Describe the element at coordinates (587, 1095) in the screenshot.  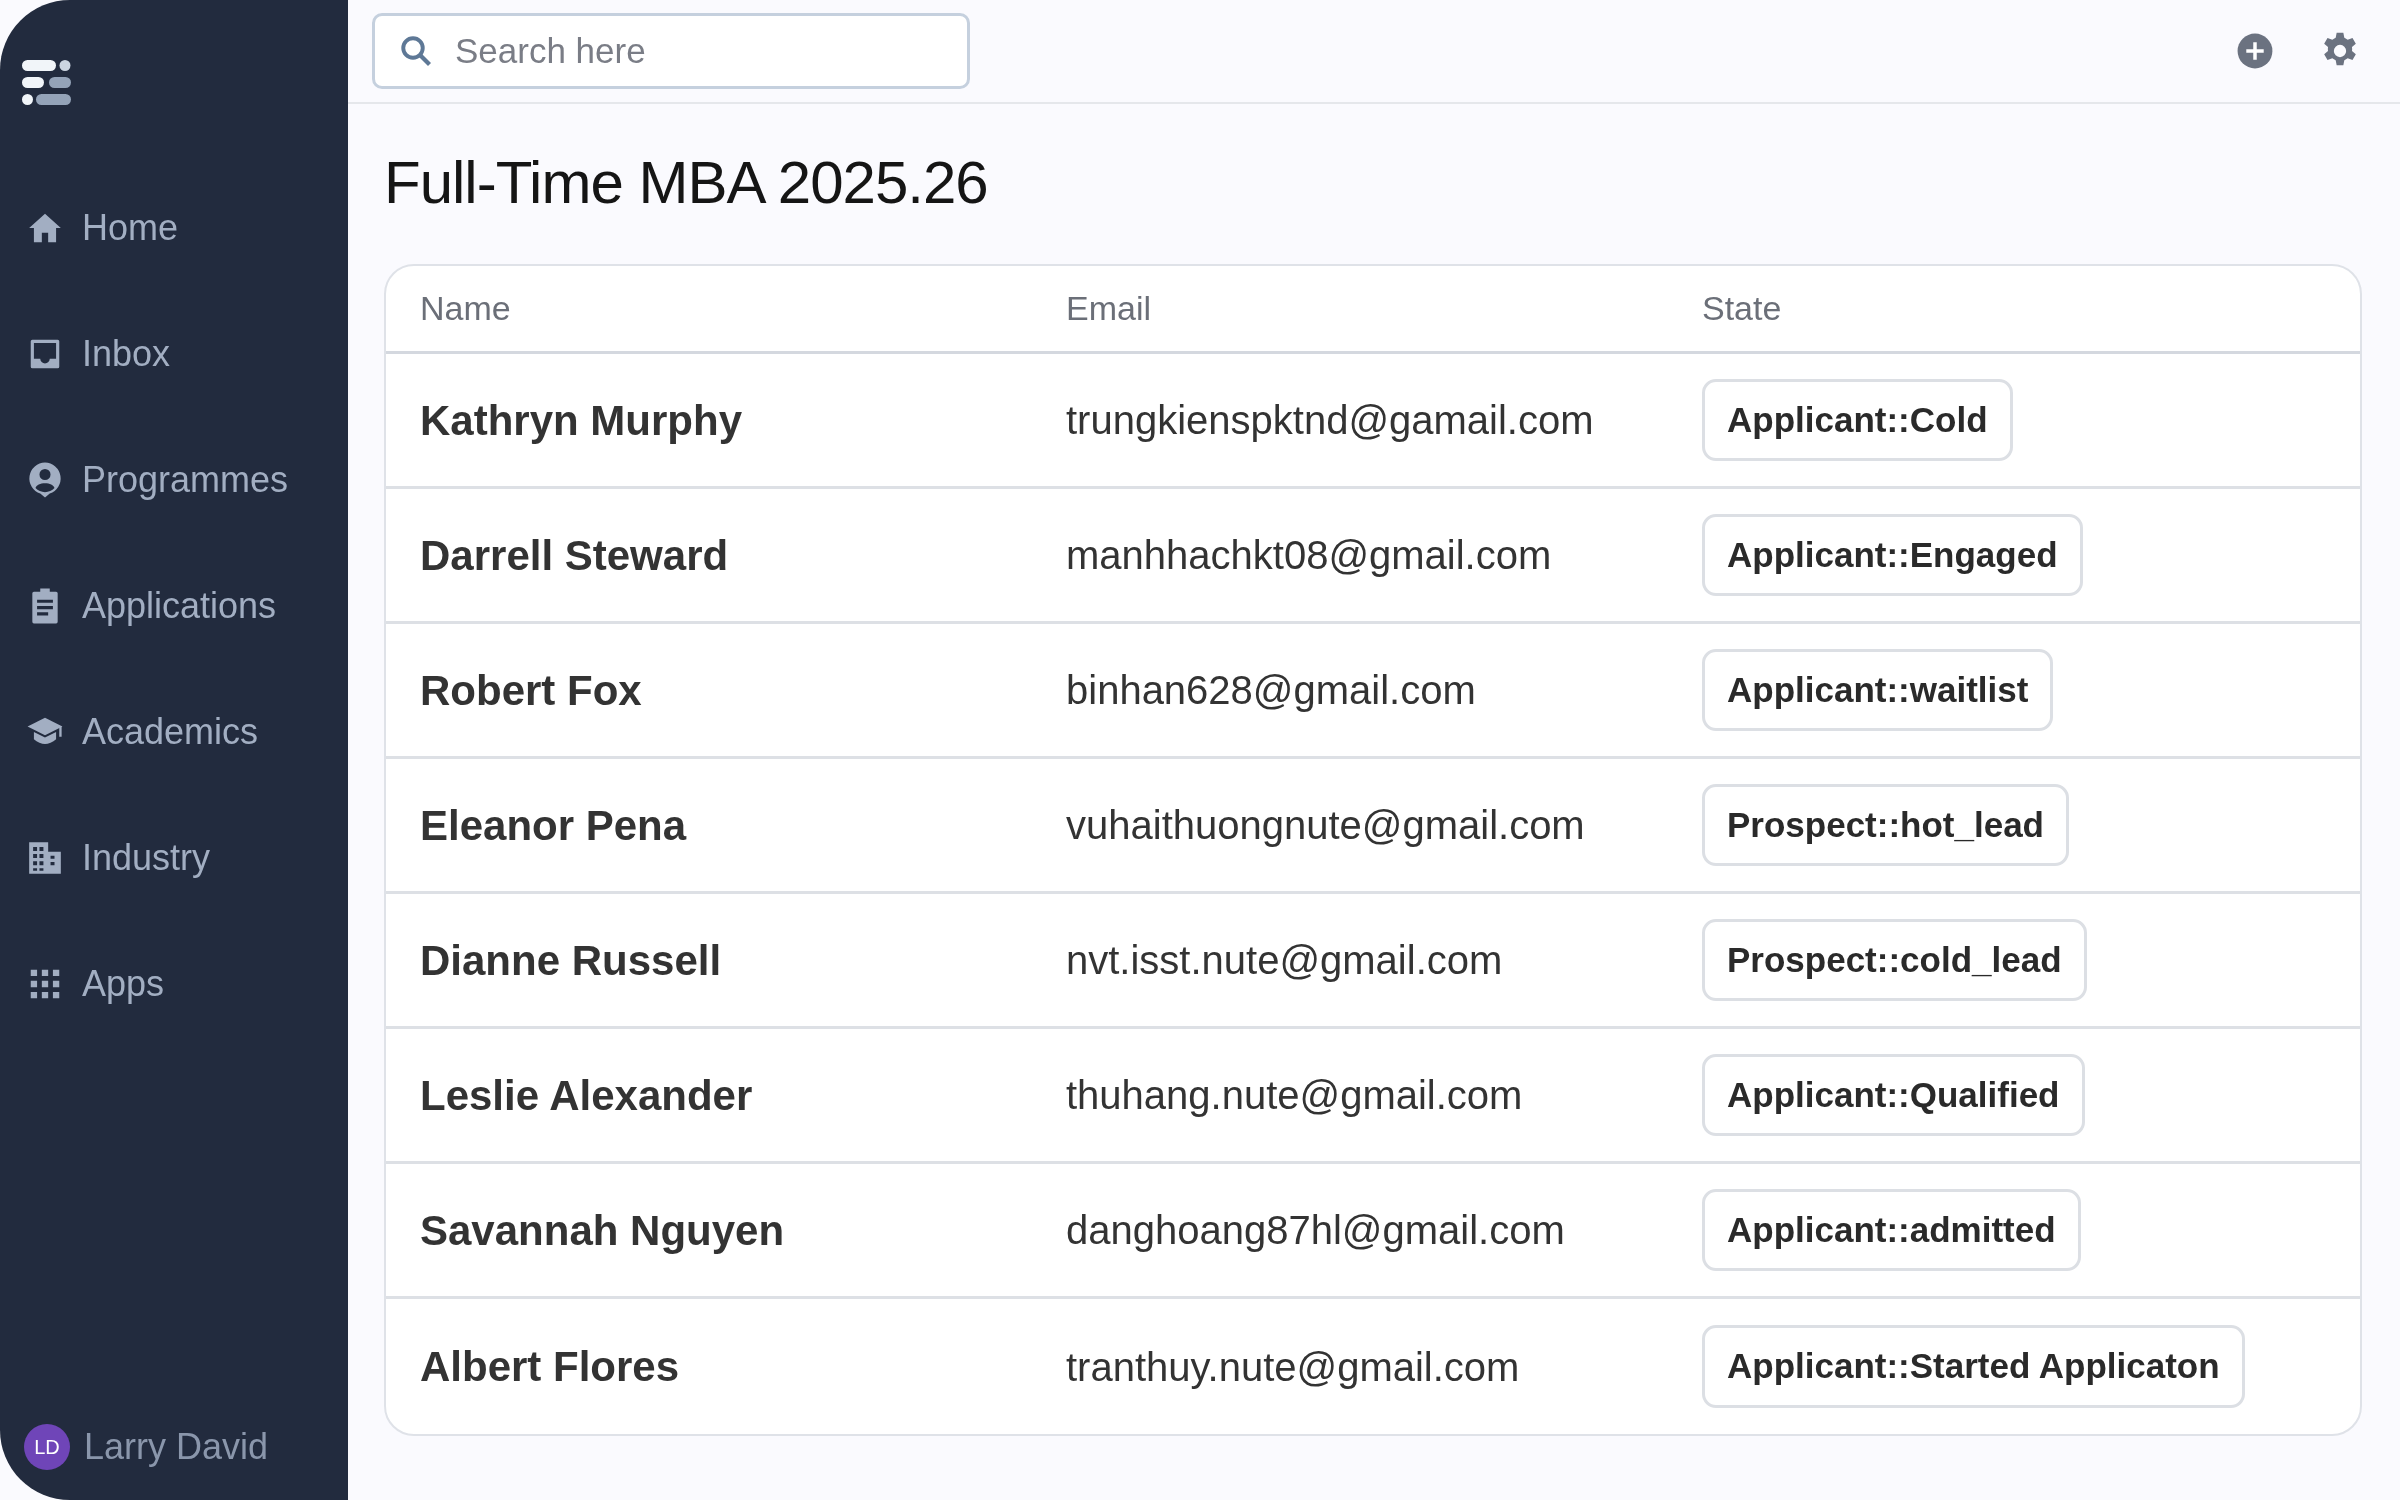
I see `name-cell-text: Leslie Alexander` at that location.